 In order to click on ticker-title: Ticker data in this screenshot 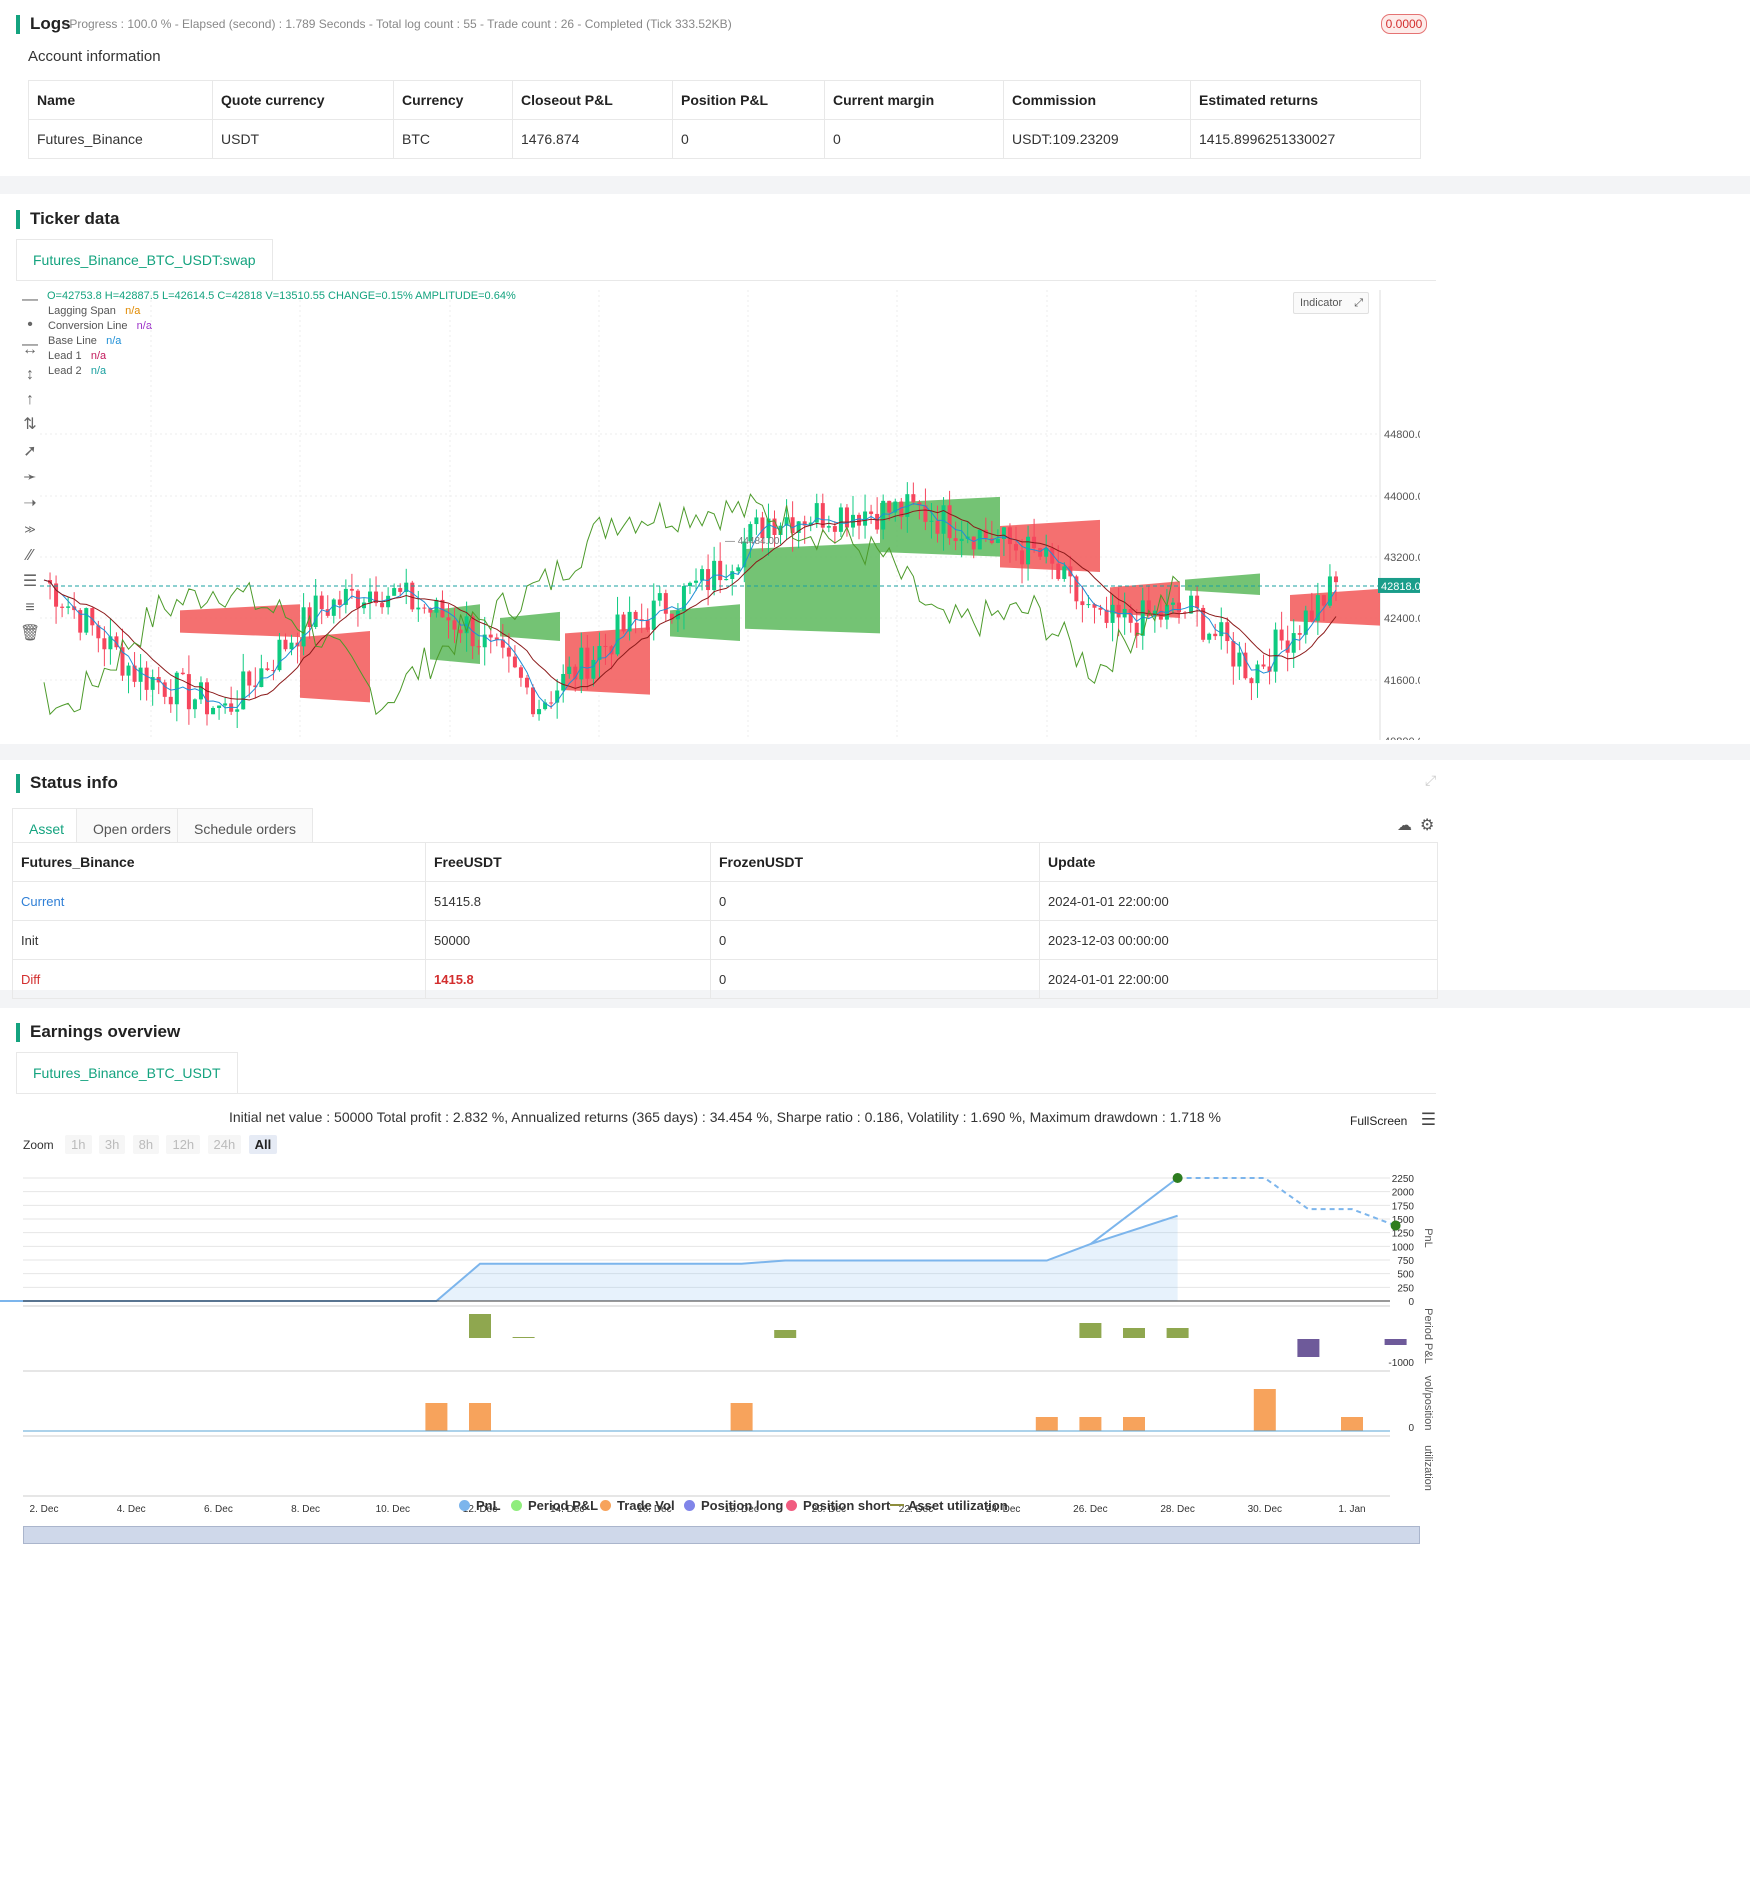, I will do `click(67, 219)`.